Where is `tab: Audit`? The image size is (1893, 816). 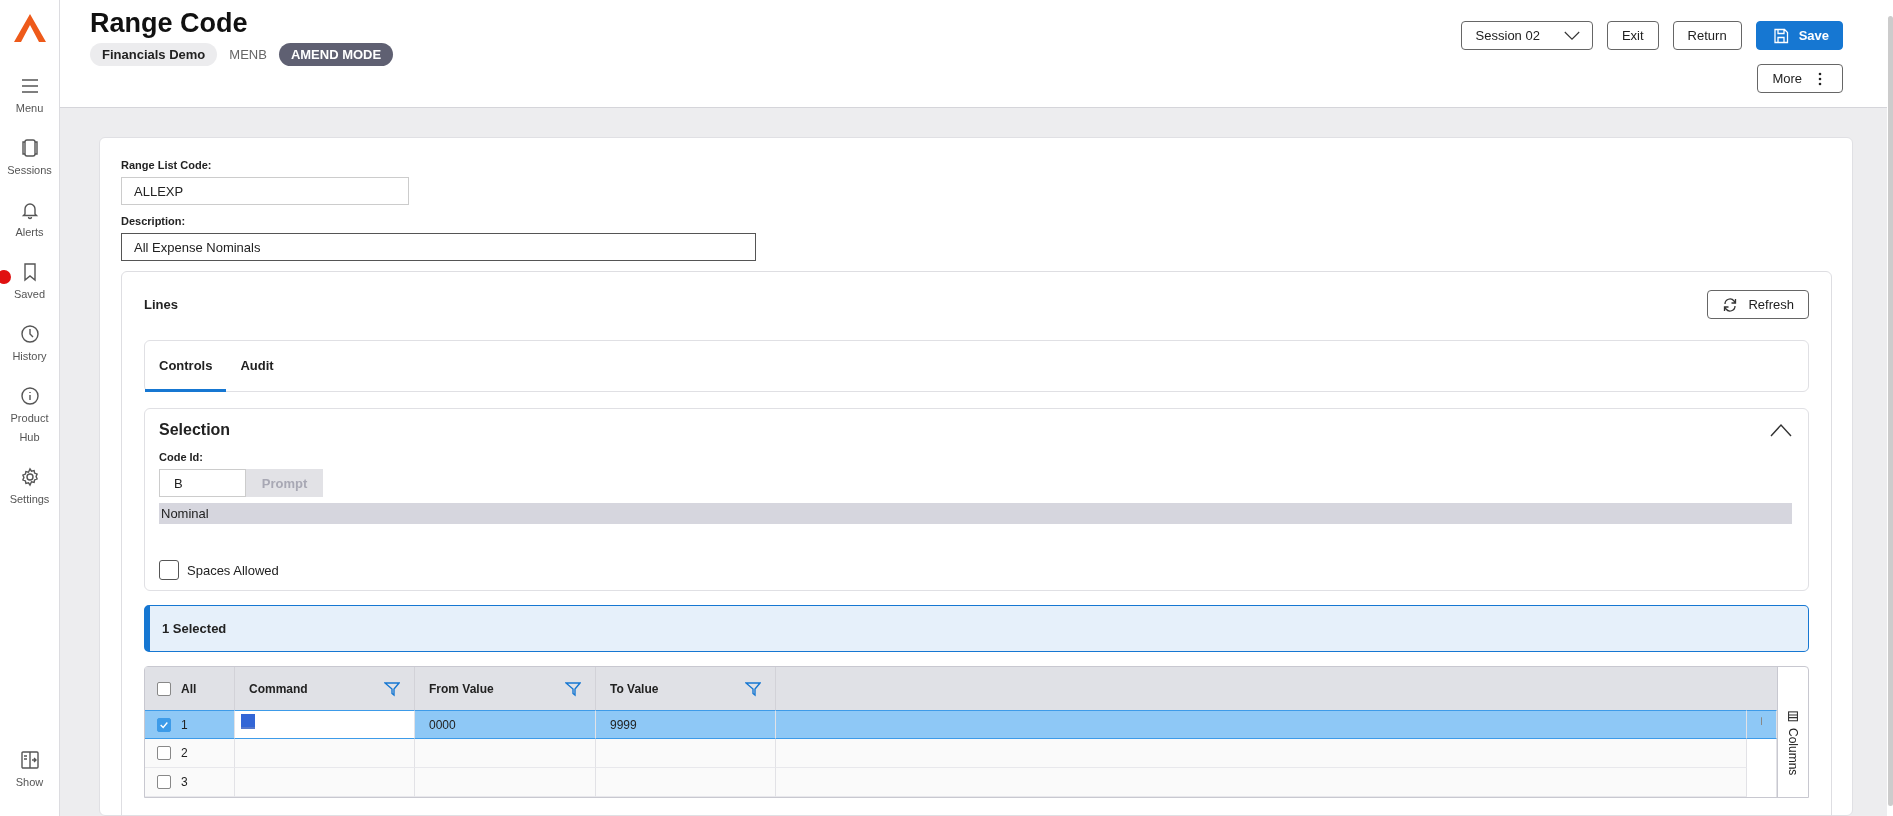
tab: Audit is located at coordinates (257, 366).